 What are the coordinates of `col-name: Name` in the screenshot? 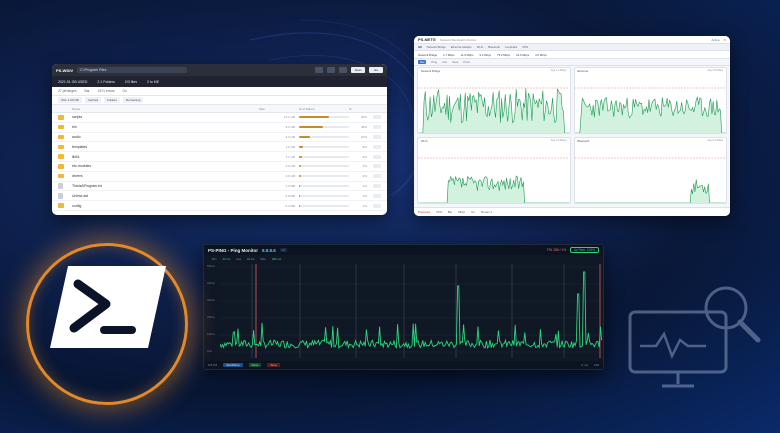 It's located at (165, 109).